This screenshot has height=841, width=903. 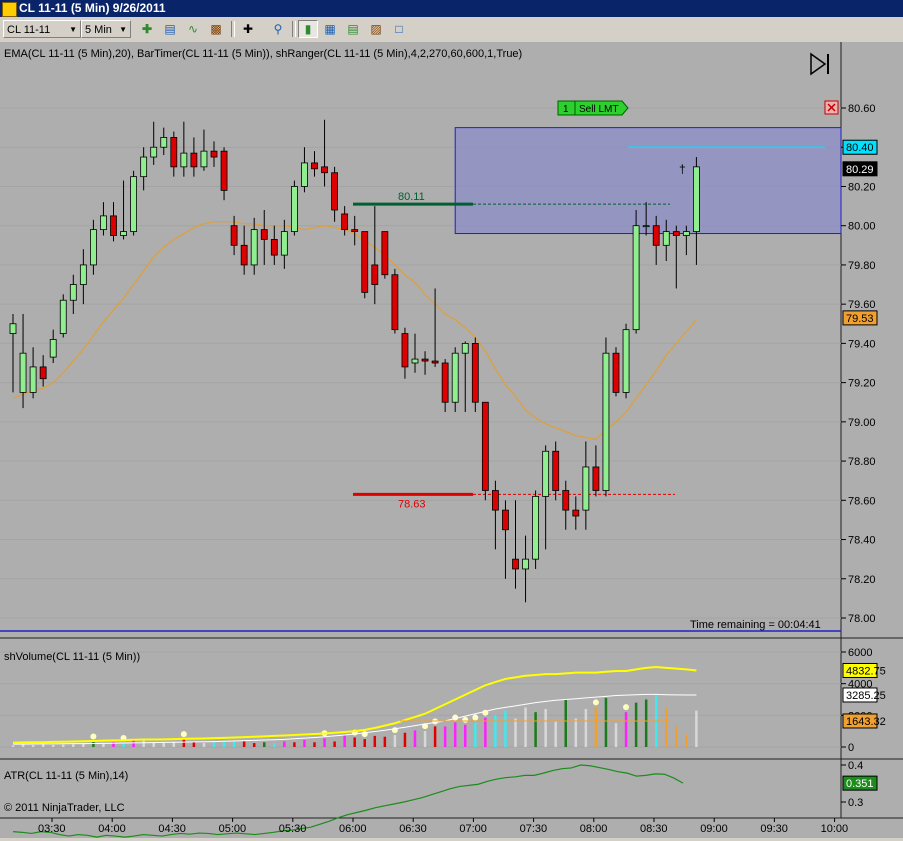 I want to click on time-axis-label: 08:00, so click(x=594, y=829).